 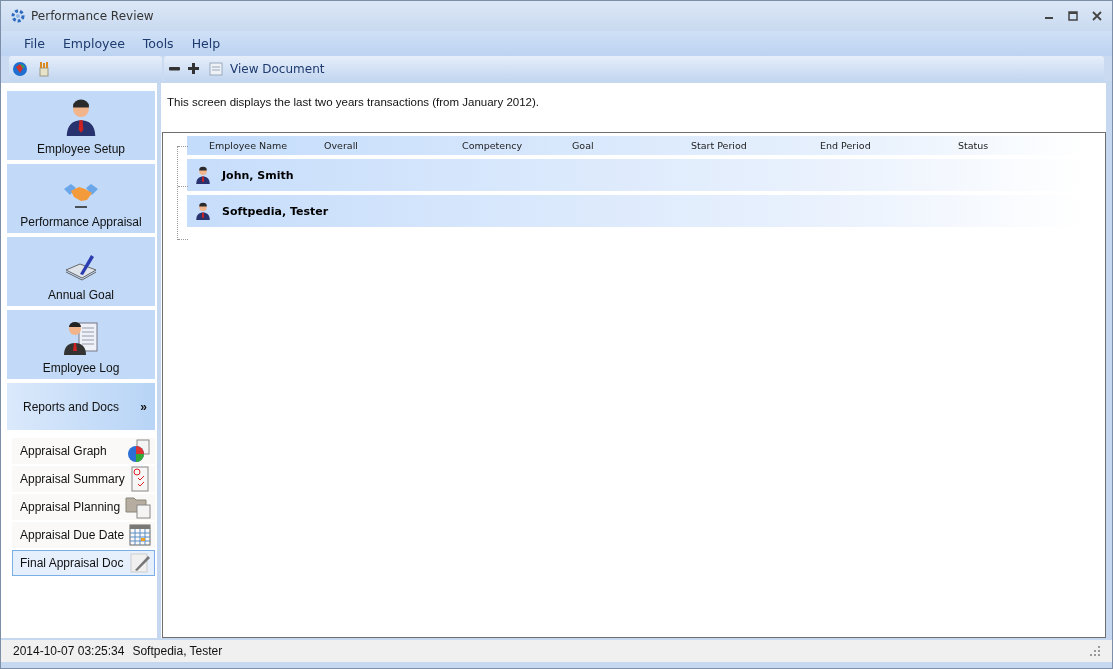 What do you see at coordinates (258, 175) in the screenshot?
I see `employee-name: John, Smith` at bounding box center [258, 175].